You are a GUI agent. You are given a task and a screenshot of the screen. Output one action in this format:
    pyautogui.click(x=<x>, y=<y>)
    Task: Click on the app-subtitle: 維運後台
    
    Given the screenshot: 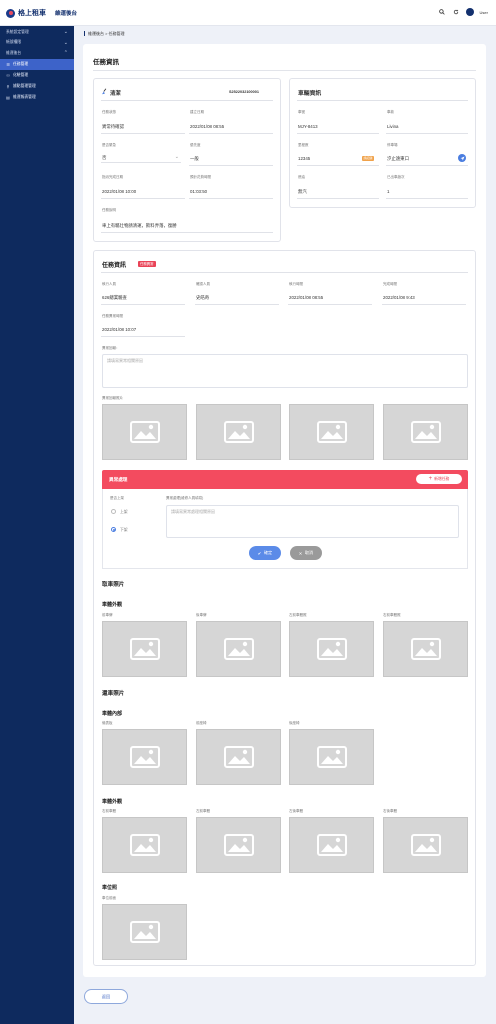 What is the action you would take?
    pyautogui.click(x=66, y=14)
    